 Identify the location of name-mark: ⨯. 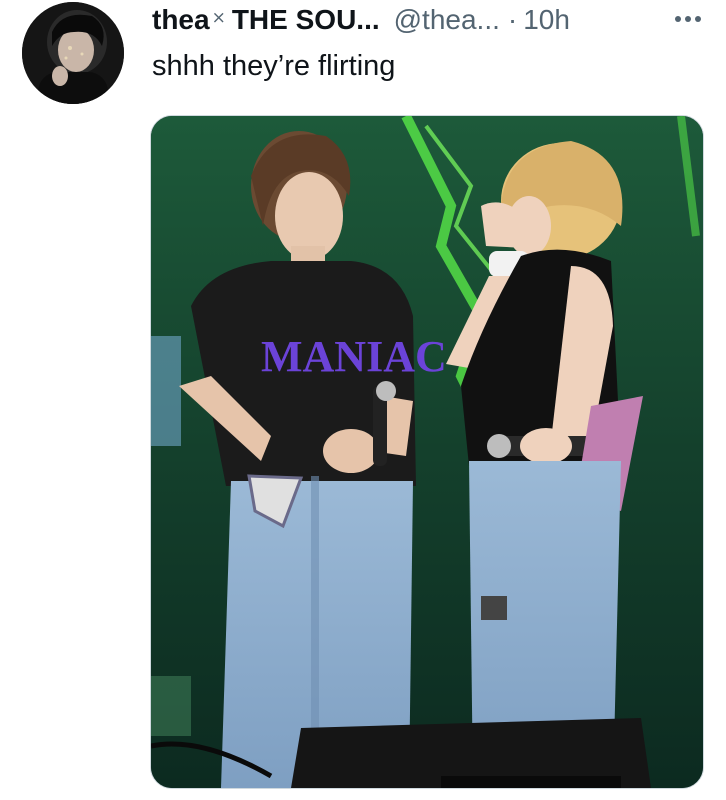
(218, 17).